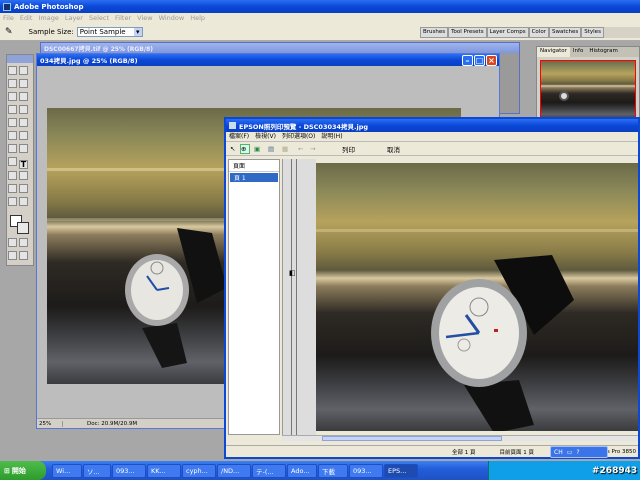 The image size is (640, 480). What do you see at coordinates (538, 32) in the screenshot?
I see `palette-tab-color: Color` at bounding box center [538, 32].